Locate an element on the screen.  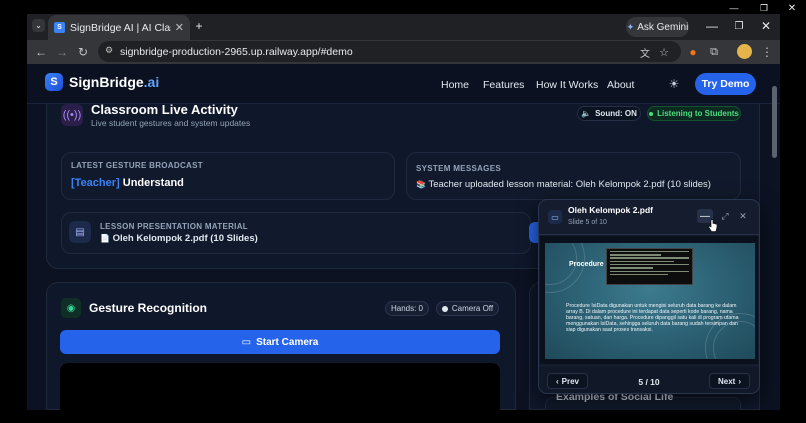
start-camera-button: ▭ Start Camera is located at coordinates (280, 342).